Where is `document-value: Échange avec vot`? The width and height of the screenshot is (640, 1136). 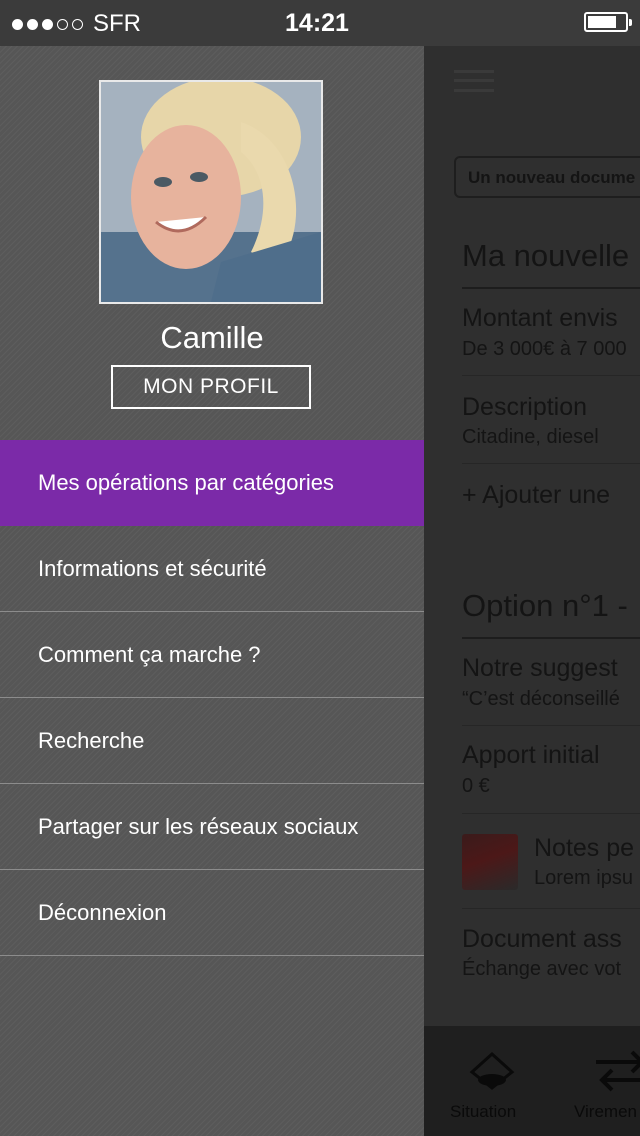 document-value: Échange avec vot is located at coordinates (541, 969).